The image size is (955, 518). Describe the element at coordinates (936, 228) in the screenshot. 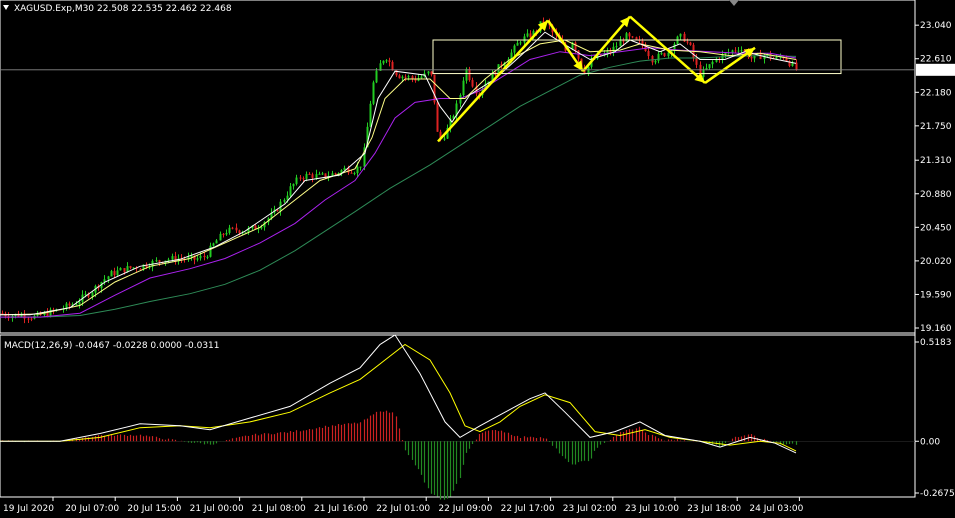

I see `price-tick-label: 20.450` at that location.